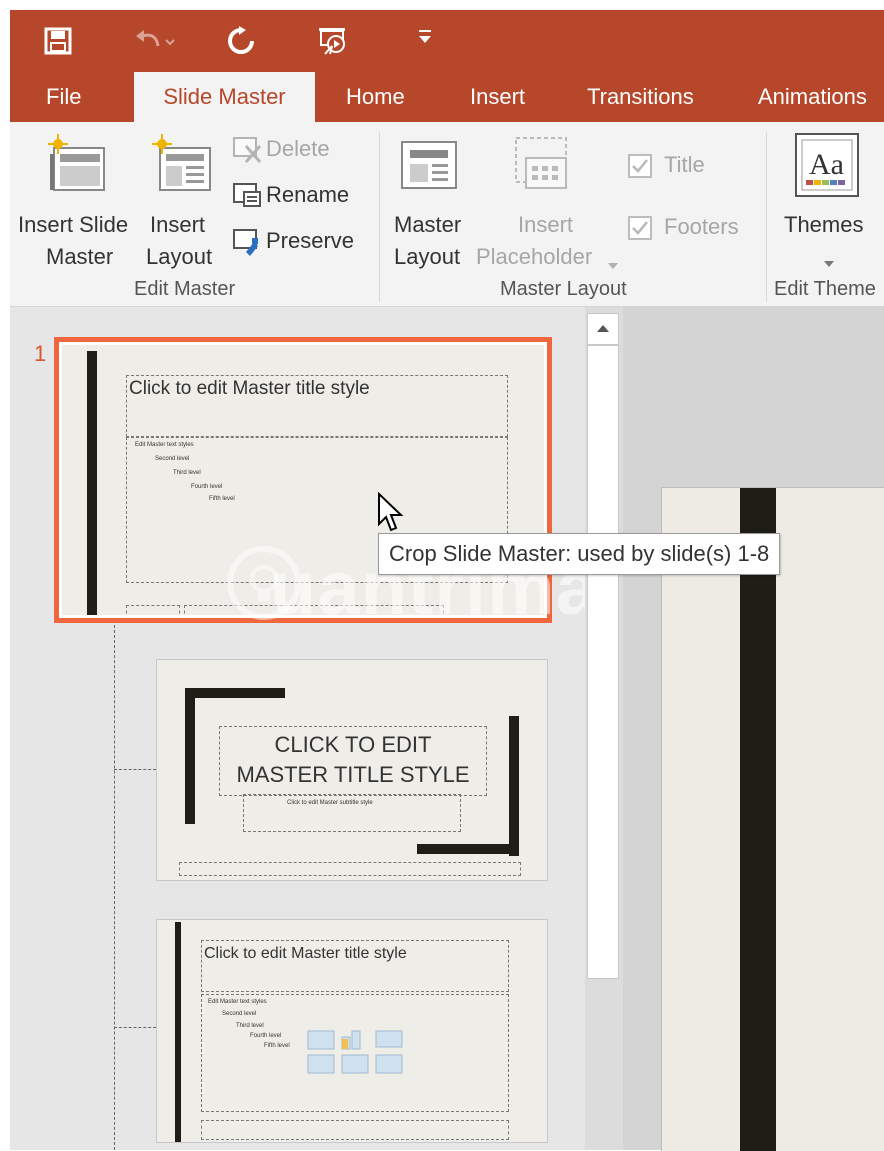  I want to click on date-placeholder, so click(153, 610).